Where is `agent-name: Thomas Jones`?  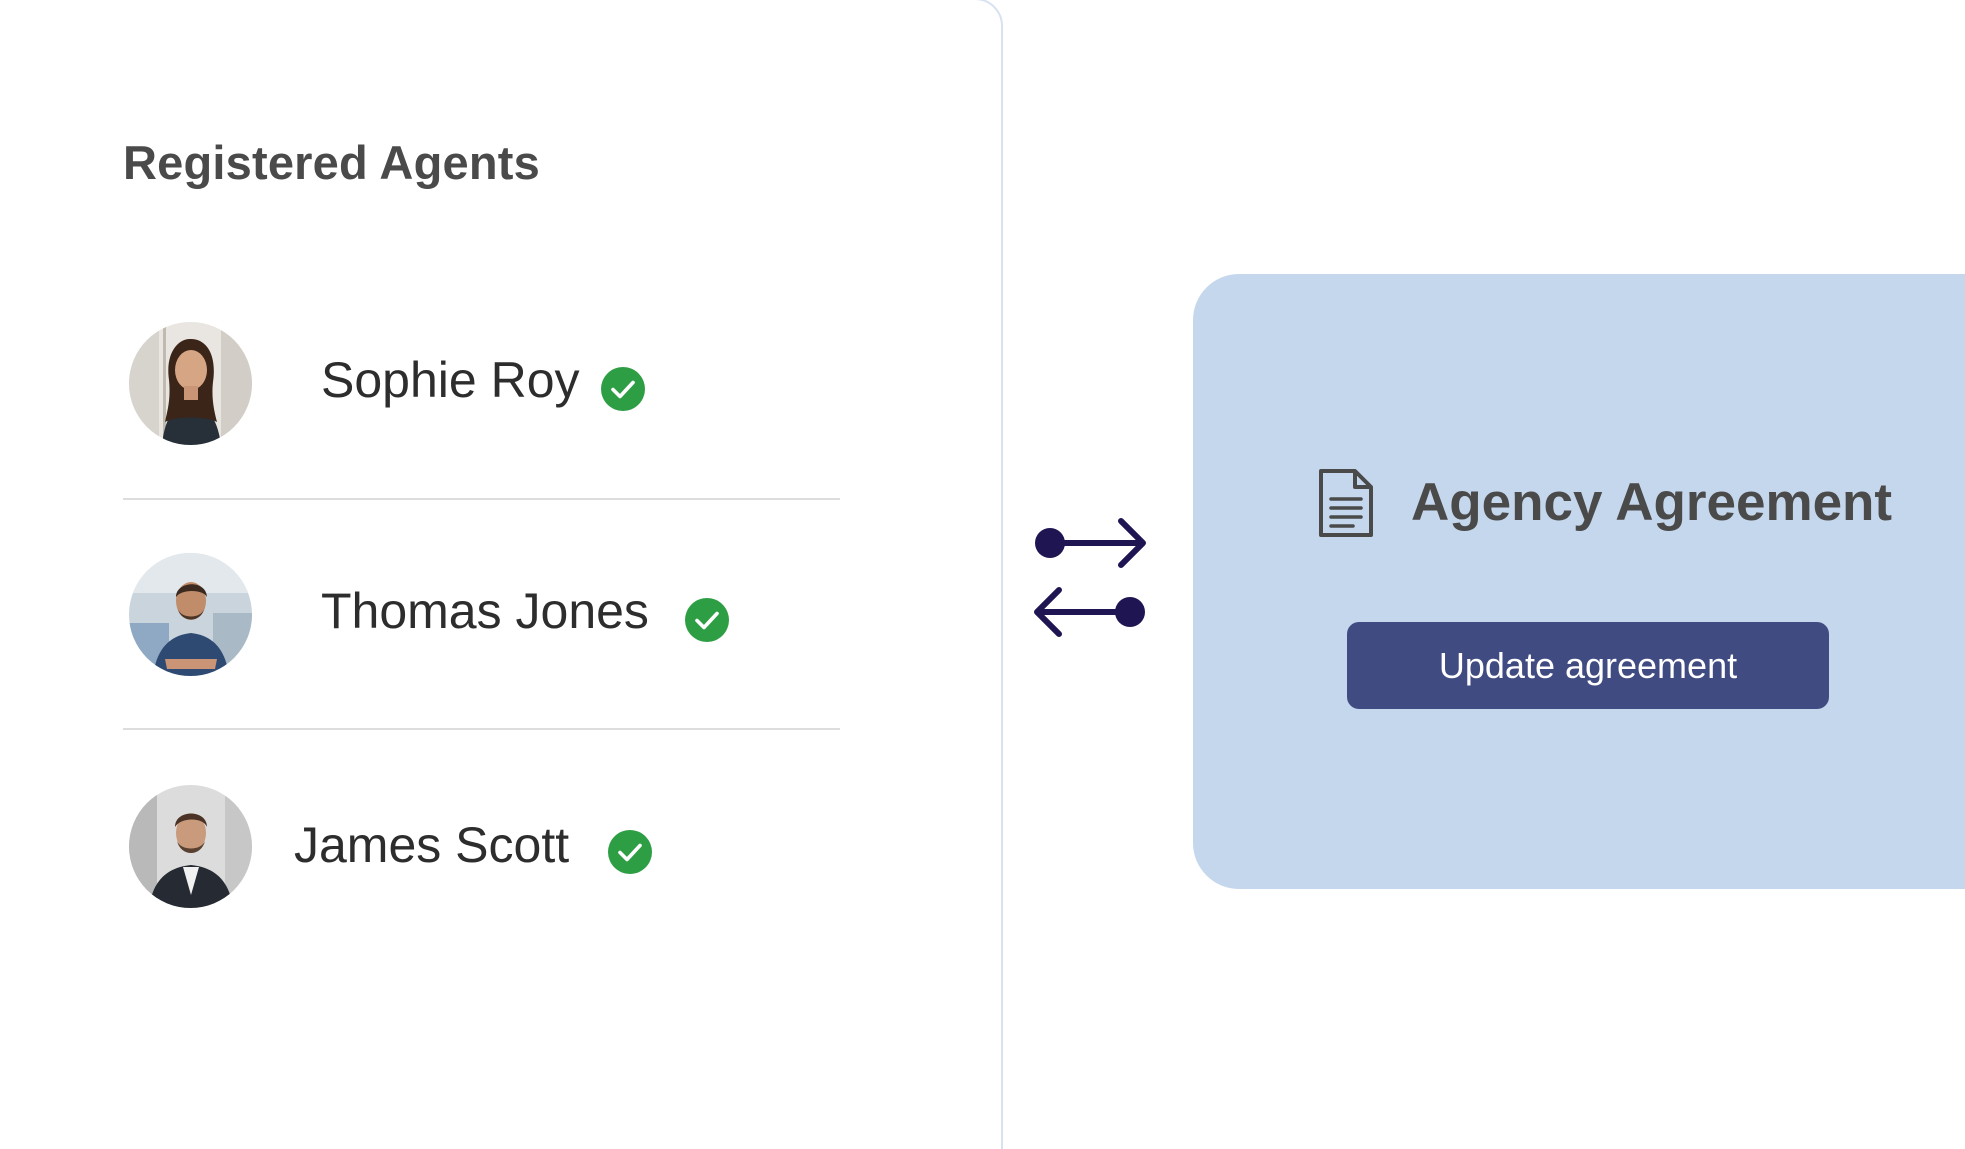
agent-name: Thomas Jones is located at coordinates (485, 611).